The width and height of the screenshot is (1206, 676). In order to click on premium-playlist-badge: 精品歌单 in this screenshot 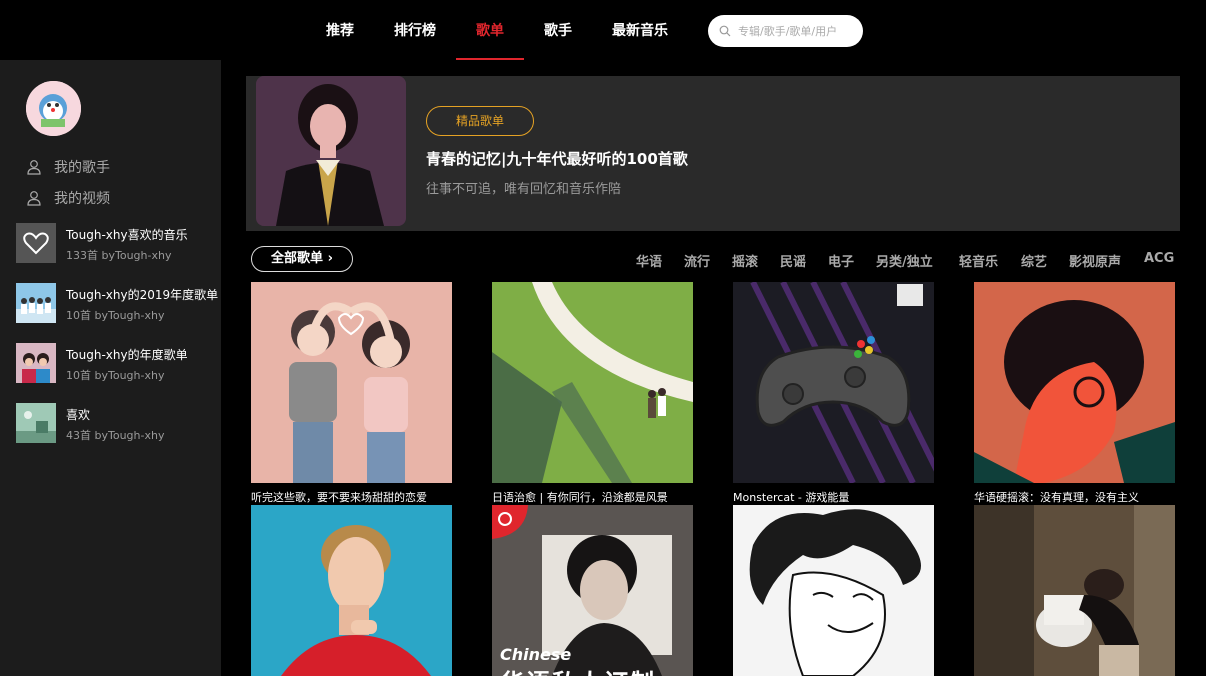, I will do `click(480, 121)`.